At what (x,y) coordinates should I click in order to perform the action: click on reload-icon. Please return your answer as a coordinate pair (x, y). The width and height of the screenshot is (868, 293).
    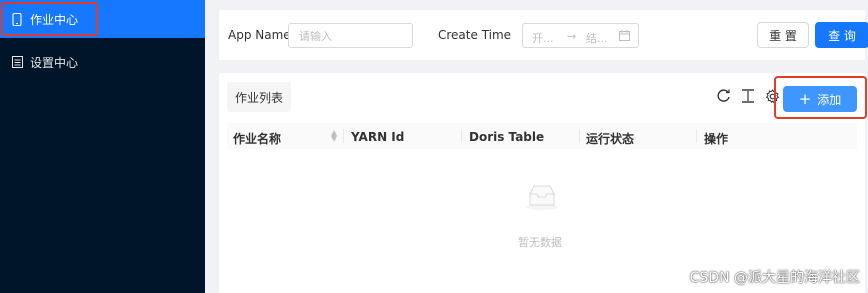
    Looking at the image, I should click on (724, 96).